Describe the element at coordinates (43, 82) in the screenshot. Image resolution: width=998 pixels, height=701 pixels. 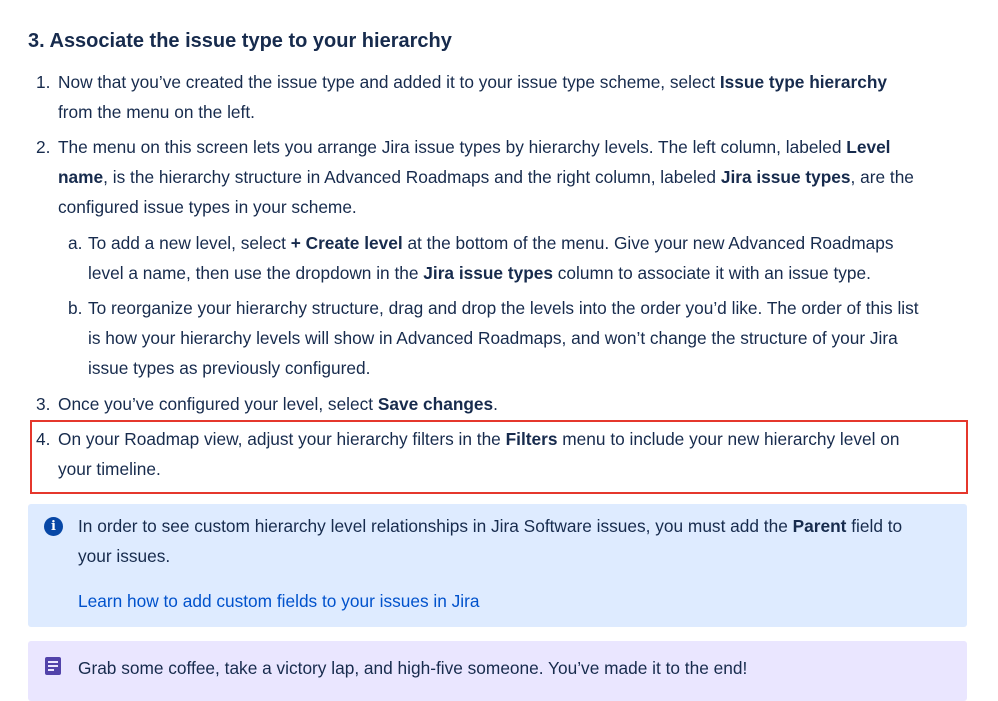
I see `step-number: 1.` at that location.